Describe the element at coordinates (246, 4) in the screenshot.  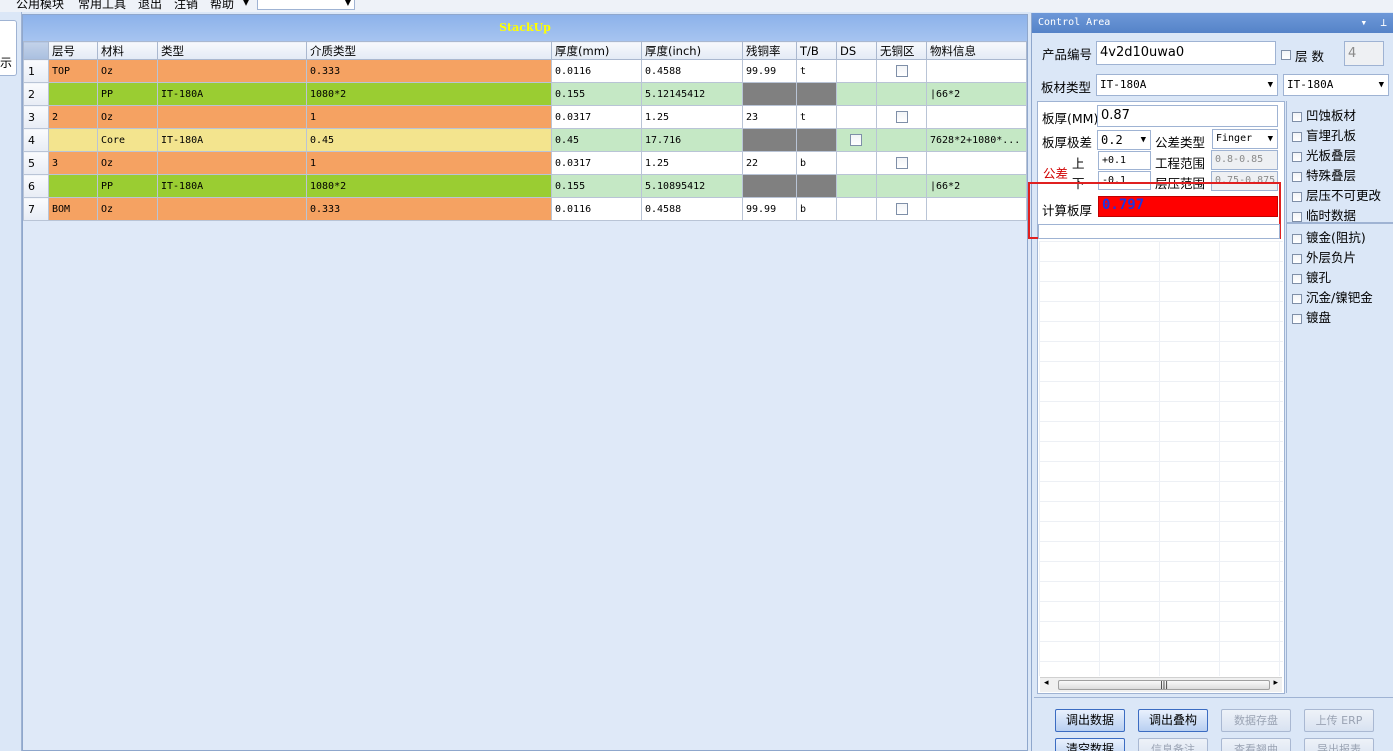
I see `chevron-down-icon: ▾` at that location.